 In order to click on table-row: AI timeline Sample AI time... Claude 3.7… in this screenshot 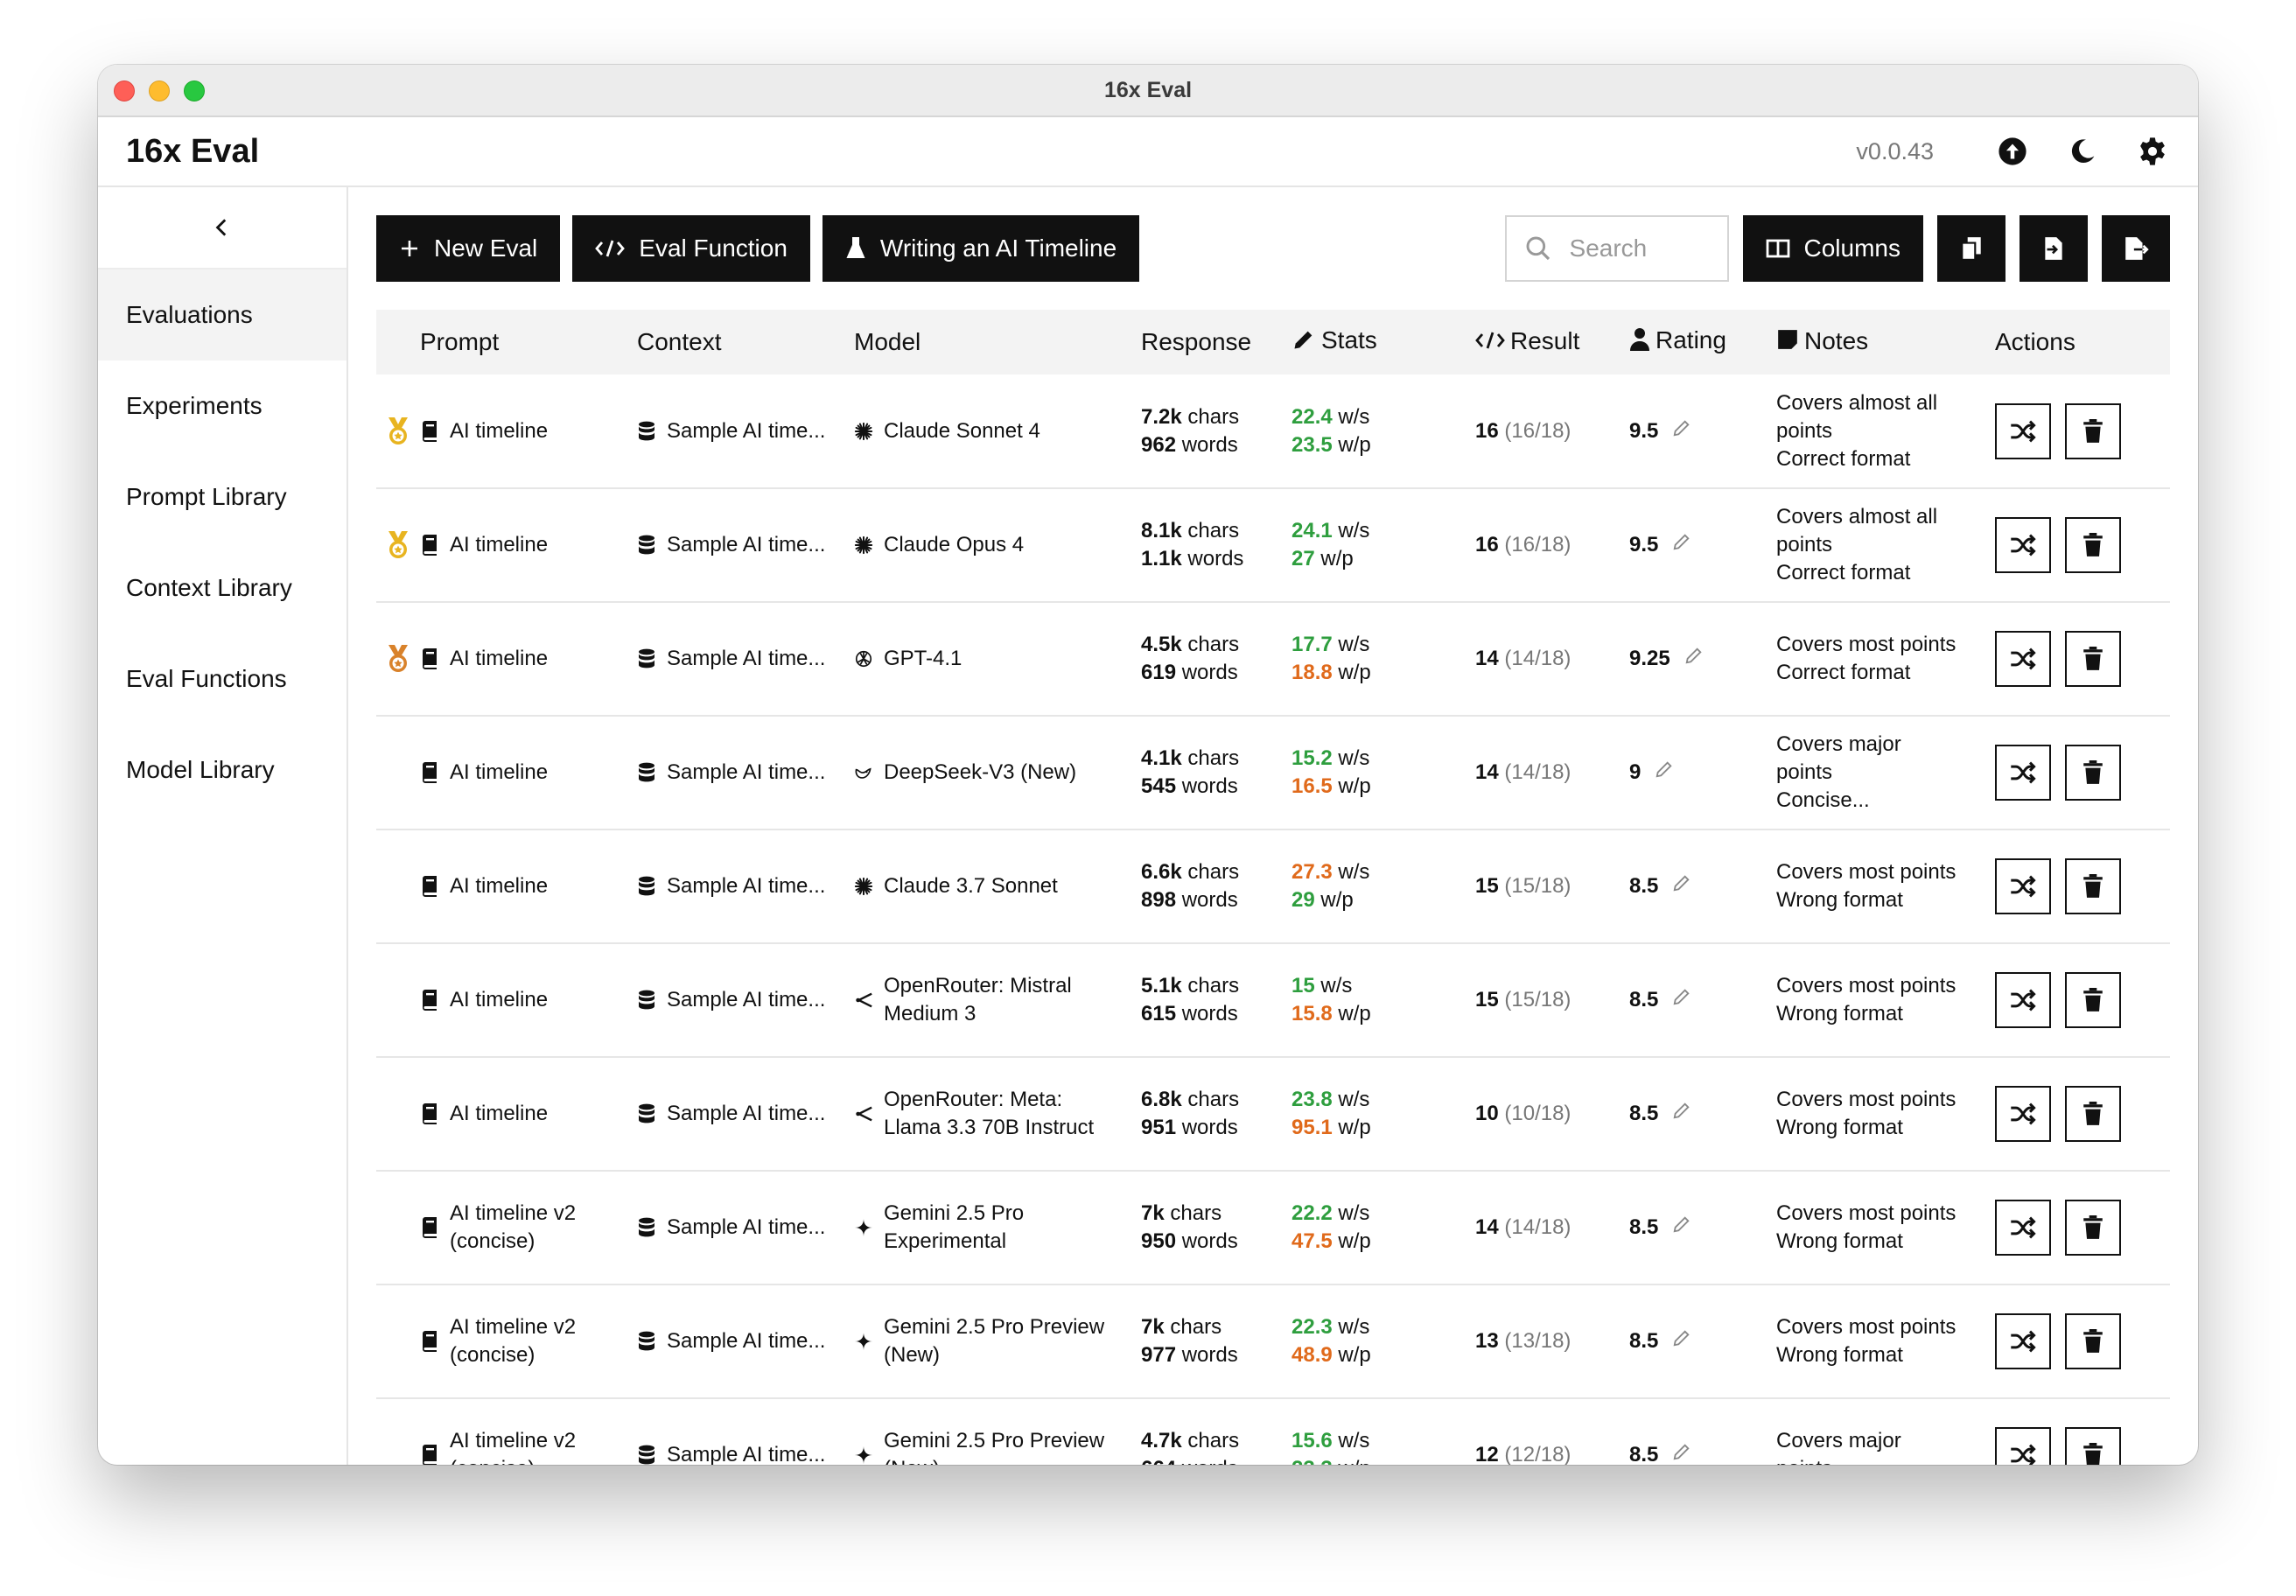, I will do `click(1273, 886)`.